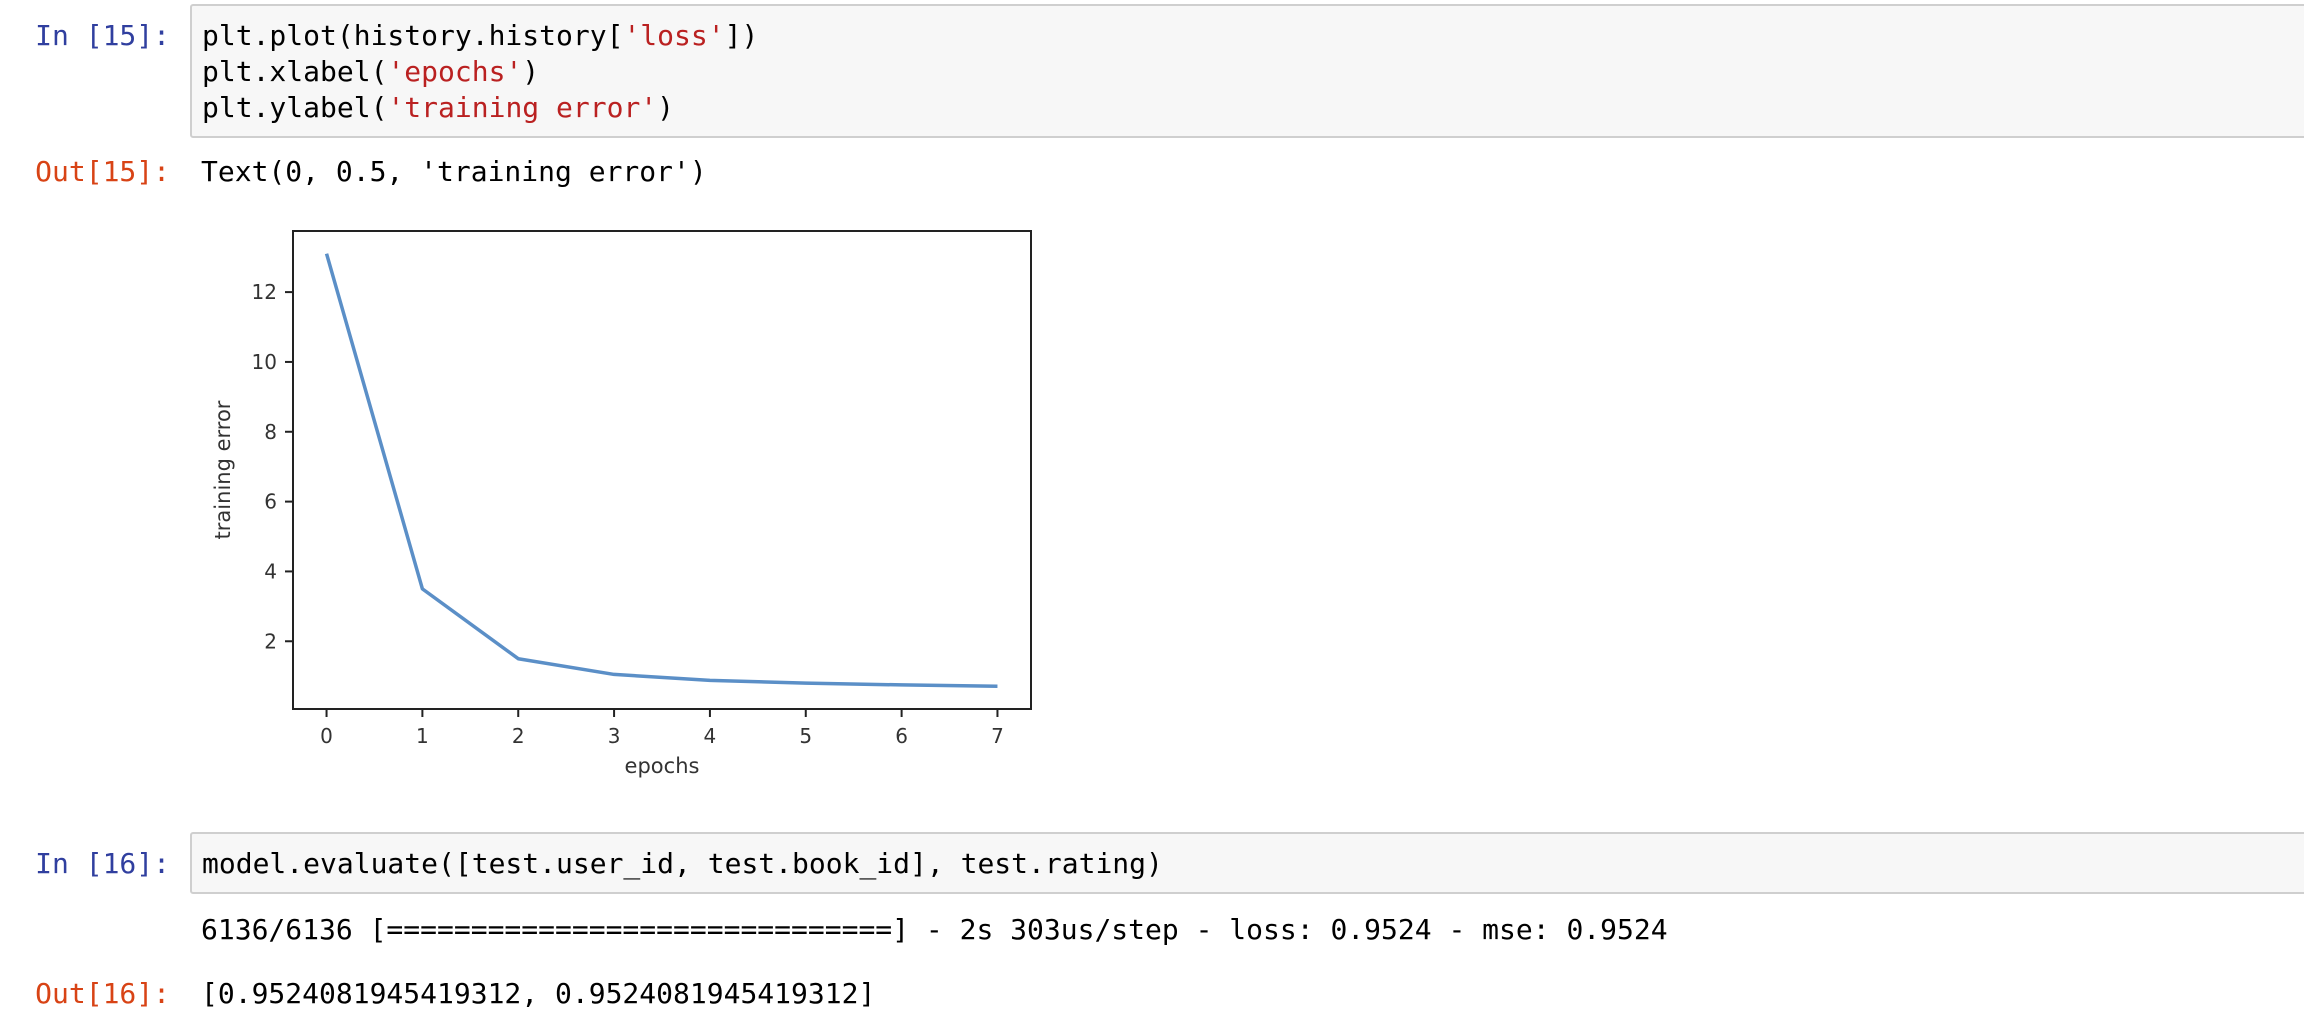 Image resolution: width=2304 pixels, height=1036 pixels. I want to click on cell-15-out-prompt: Out[15]:, so click(102, 171).